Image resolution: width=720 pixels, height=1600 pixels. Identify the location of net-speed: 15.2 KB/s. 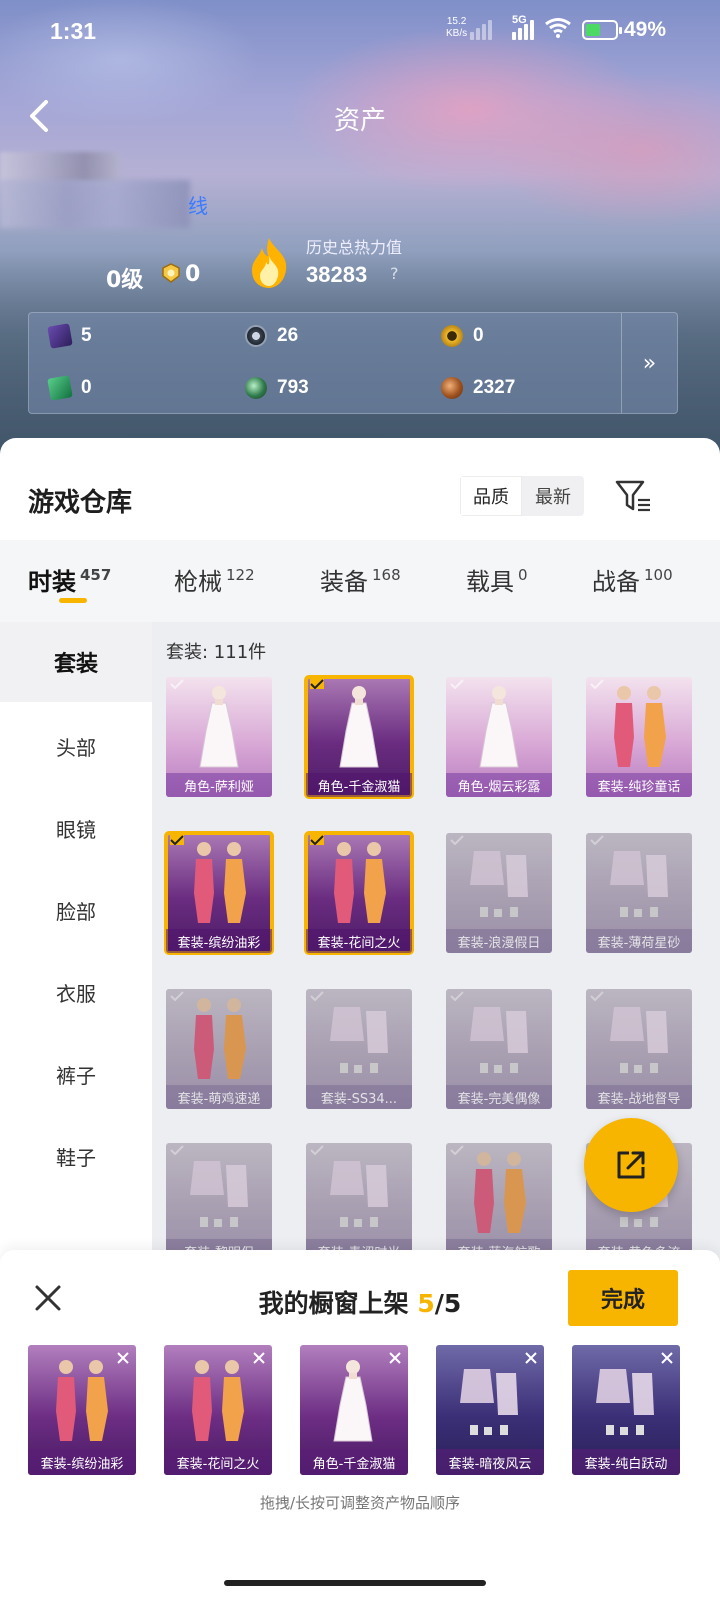
(457, 27).